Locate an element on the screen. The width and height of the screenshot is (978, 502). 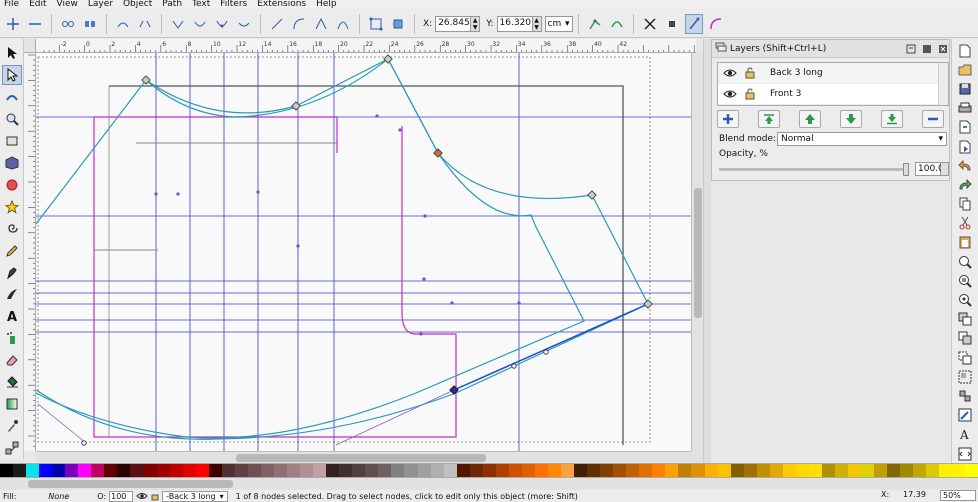
insert-node-icon is located at coordinates (13, 24).